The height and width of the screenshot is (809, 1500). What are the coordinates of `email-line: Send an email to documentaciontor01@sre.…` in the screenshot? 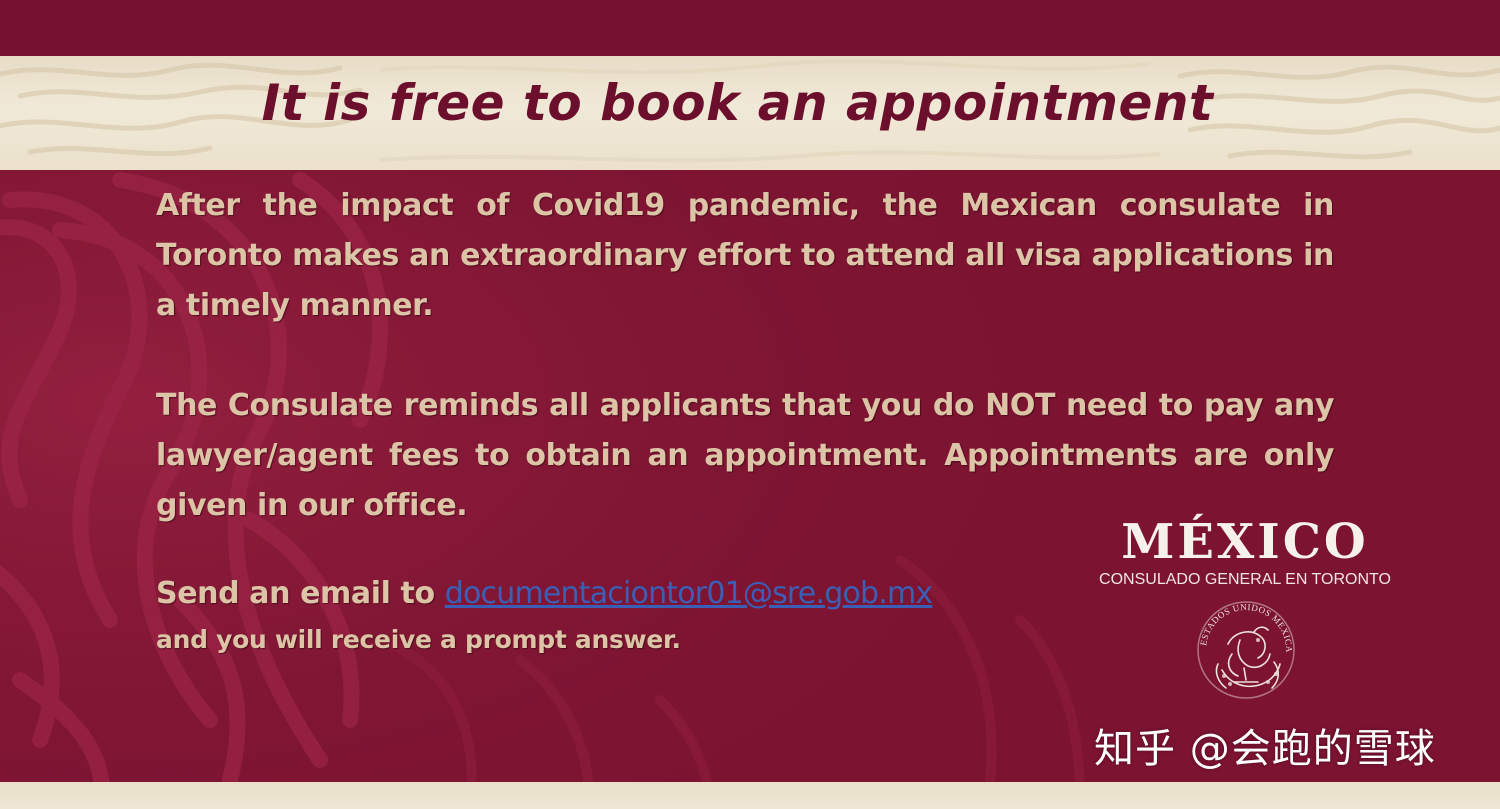 It's located at (544, 594).